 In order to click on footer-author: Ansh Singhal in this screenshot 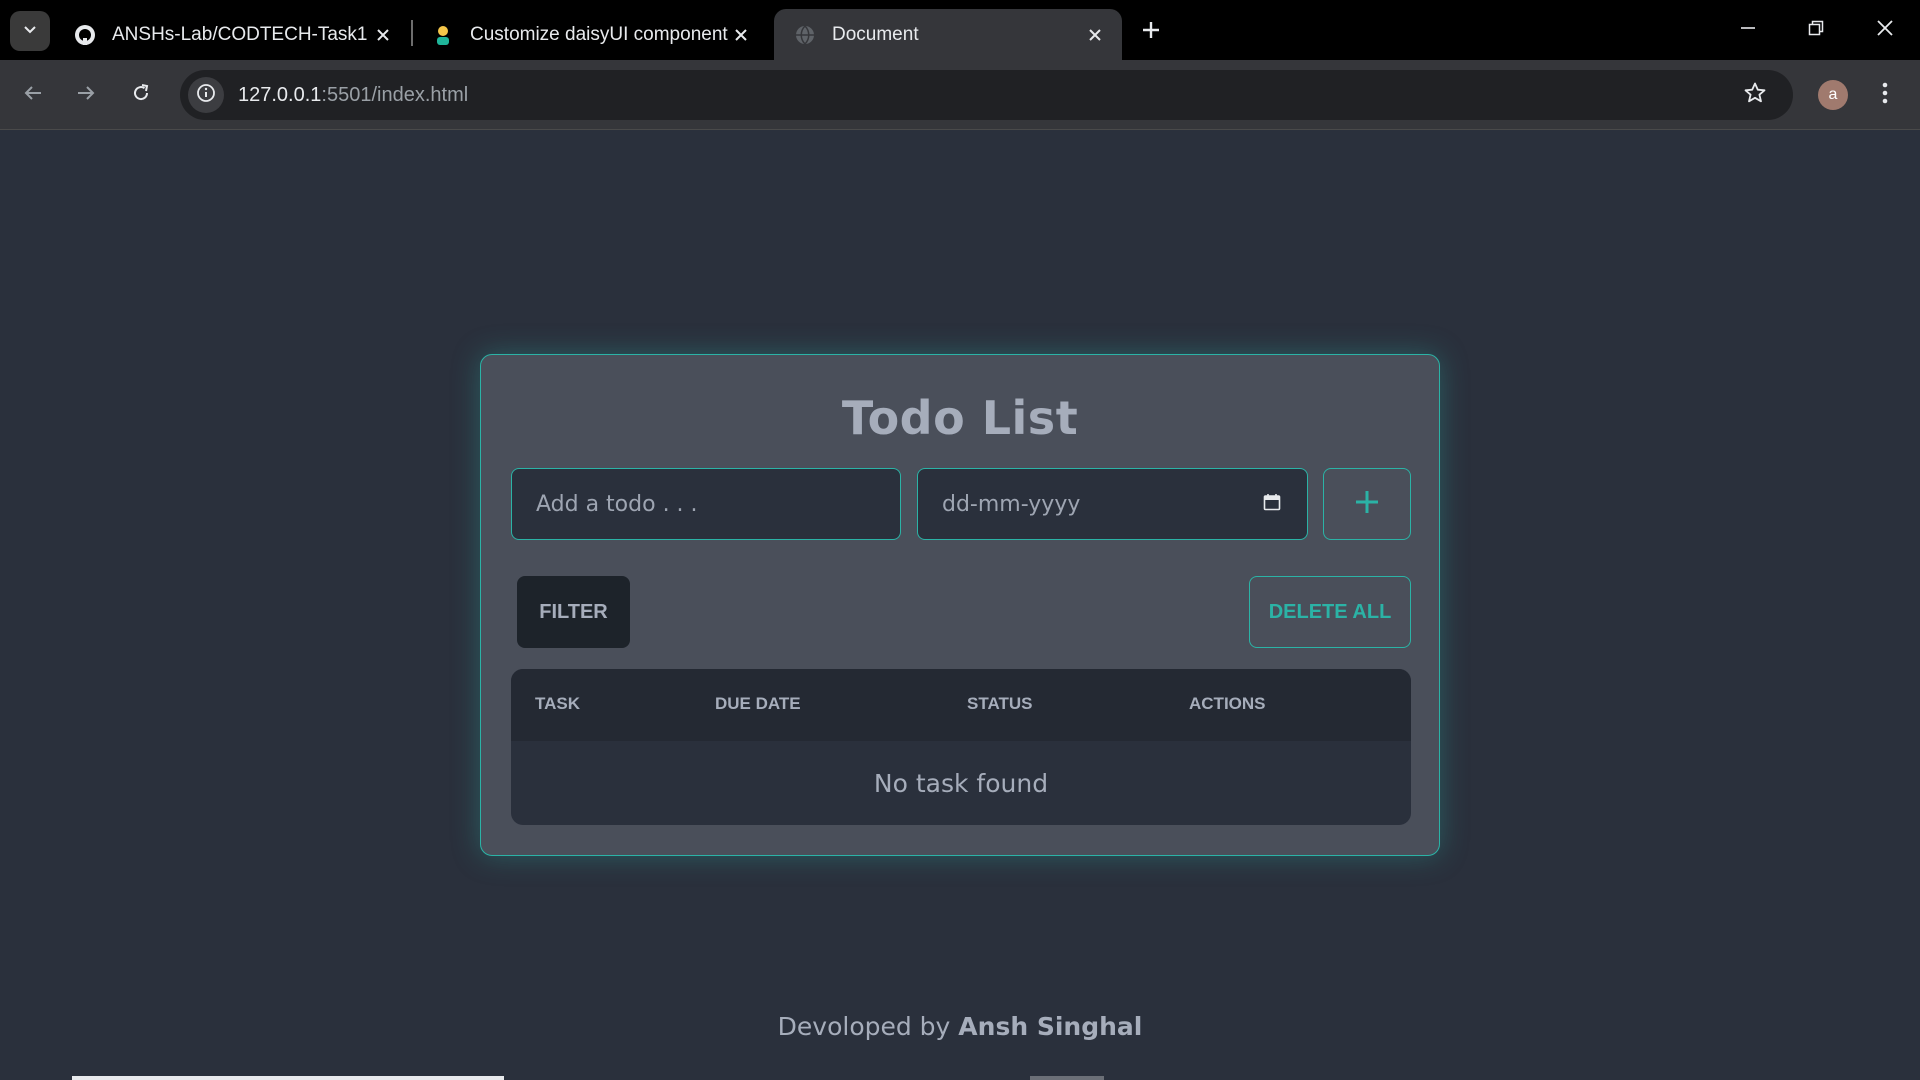, I will do `click(1050, 1026)`.